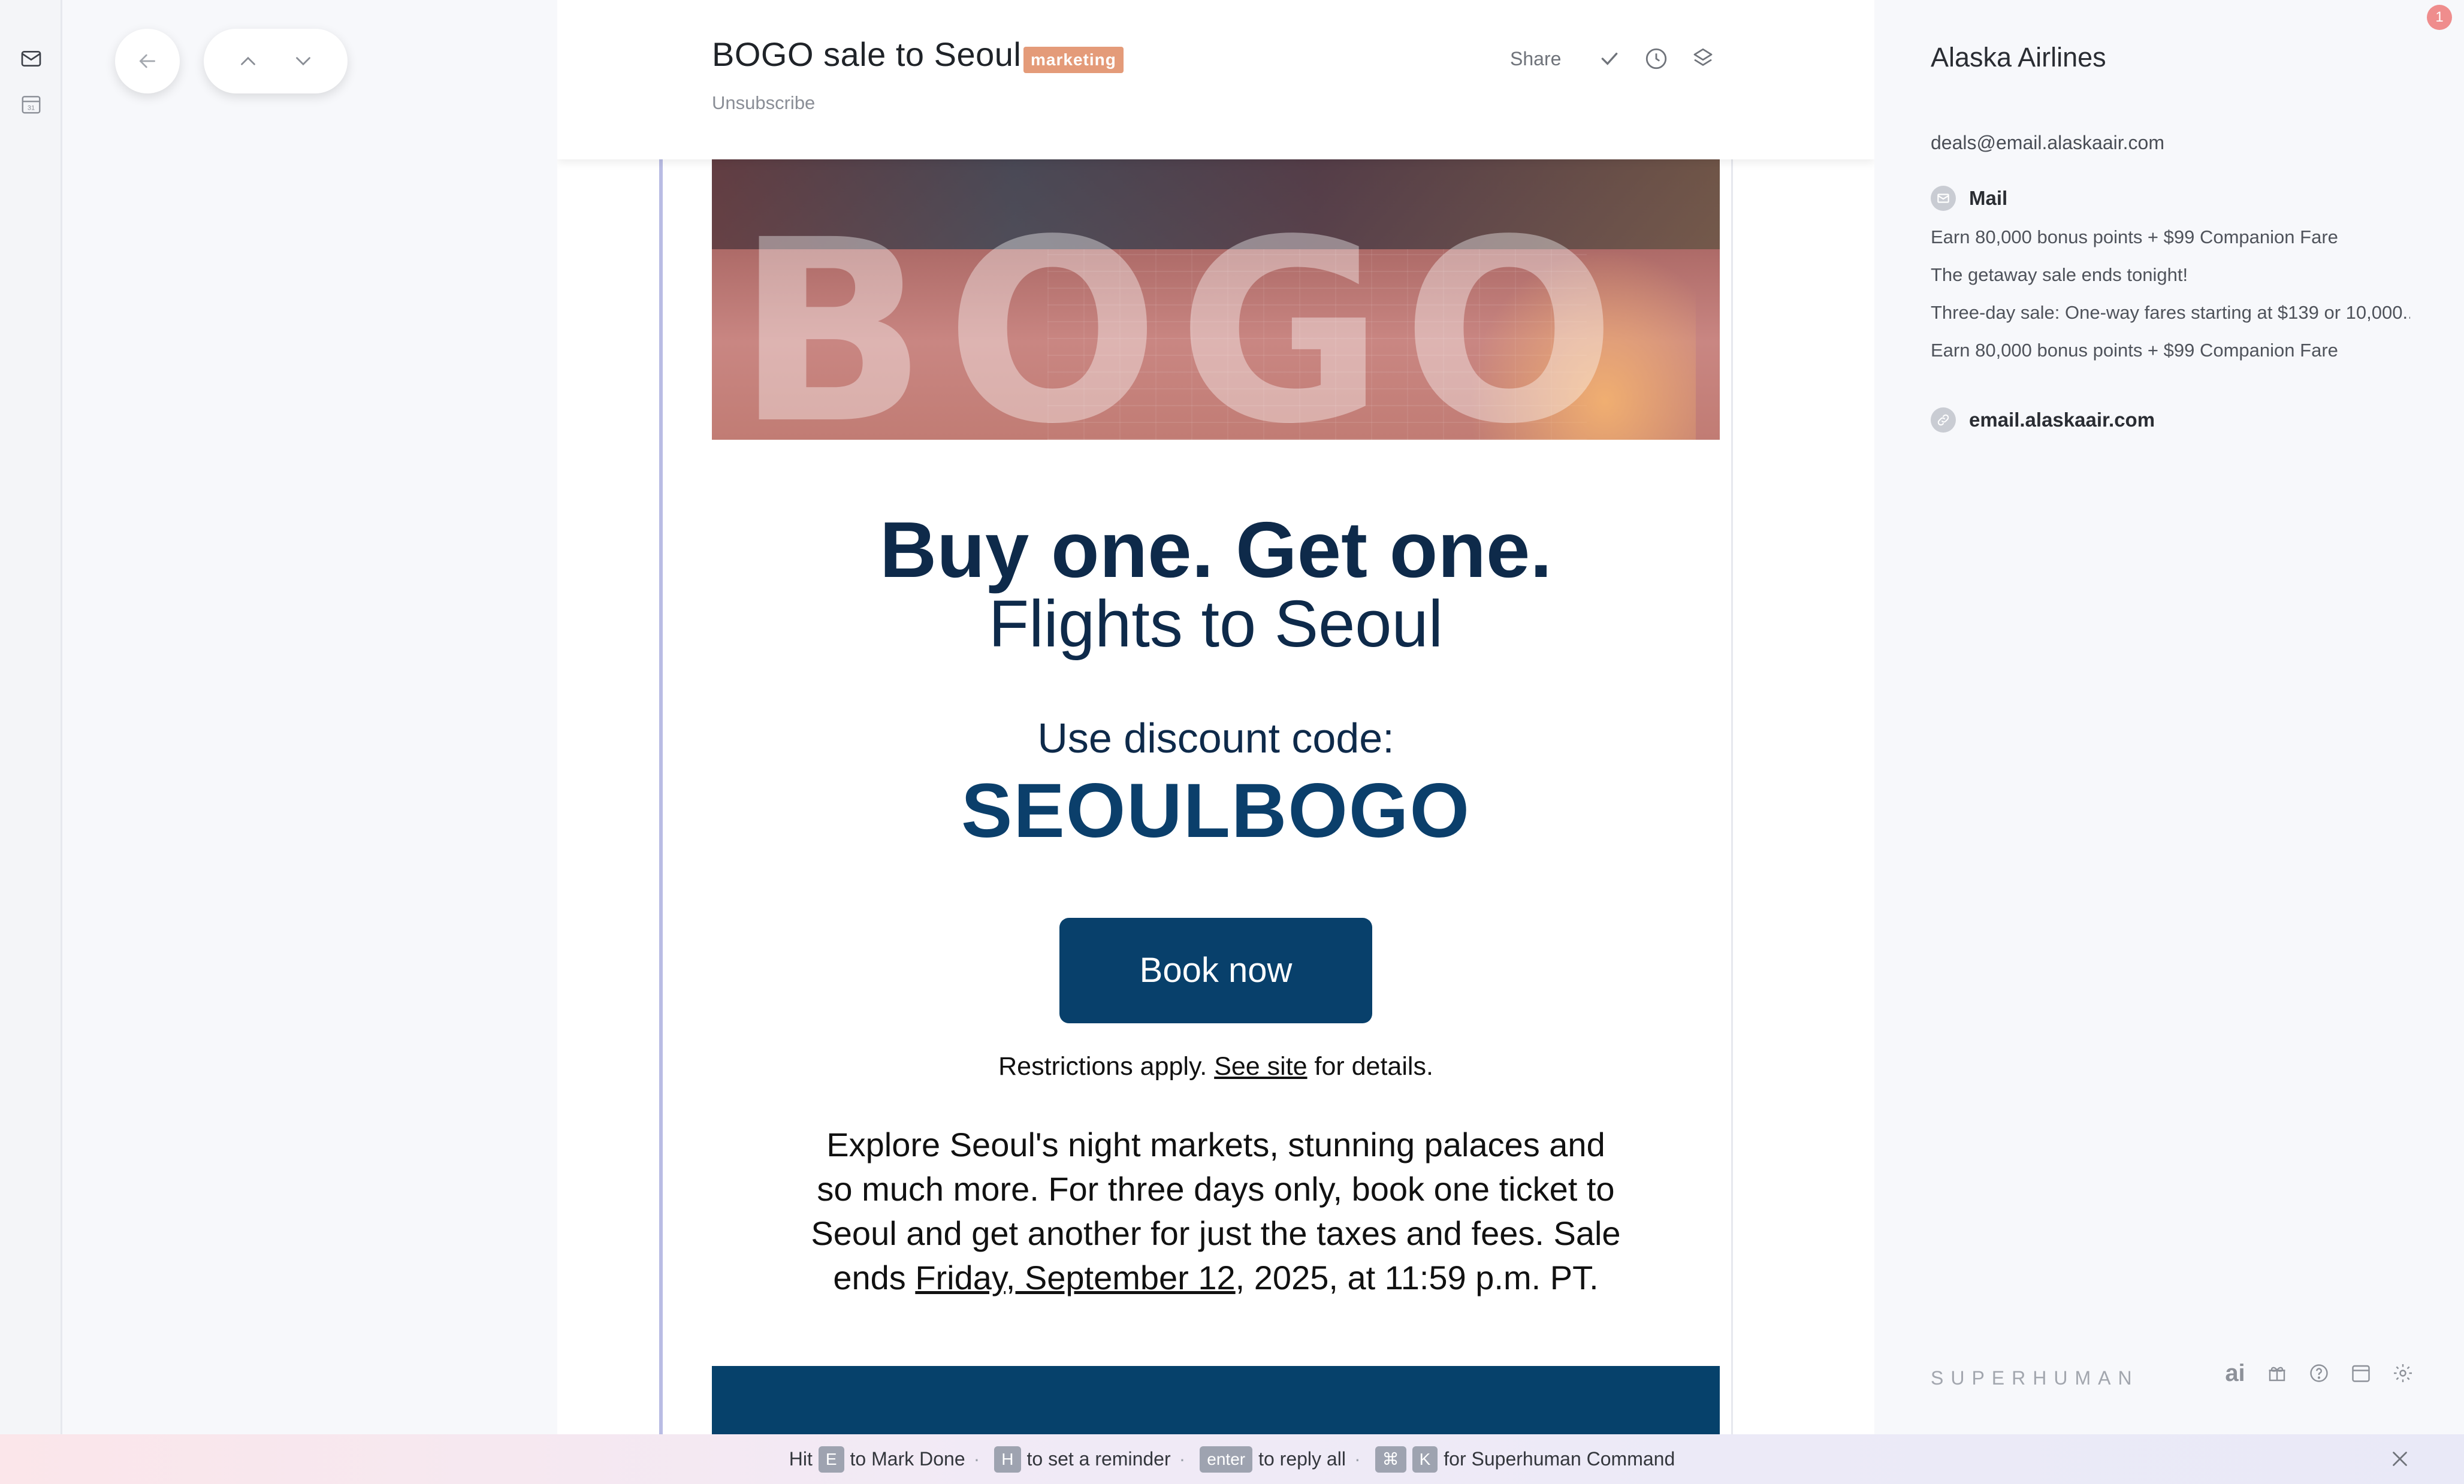 Image resolution: width=2464 pixels, height=1484 pixels. I want to click on sale-end-date-link: Friday, September 12, so click(1075, 1277).